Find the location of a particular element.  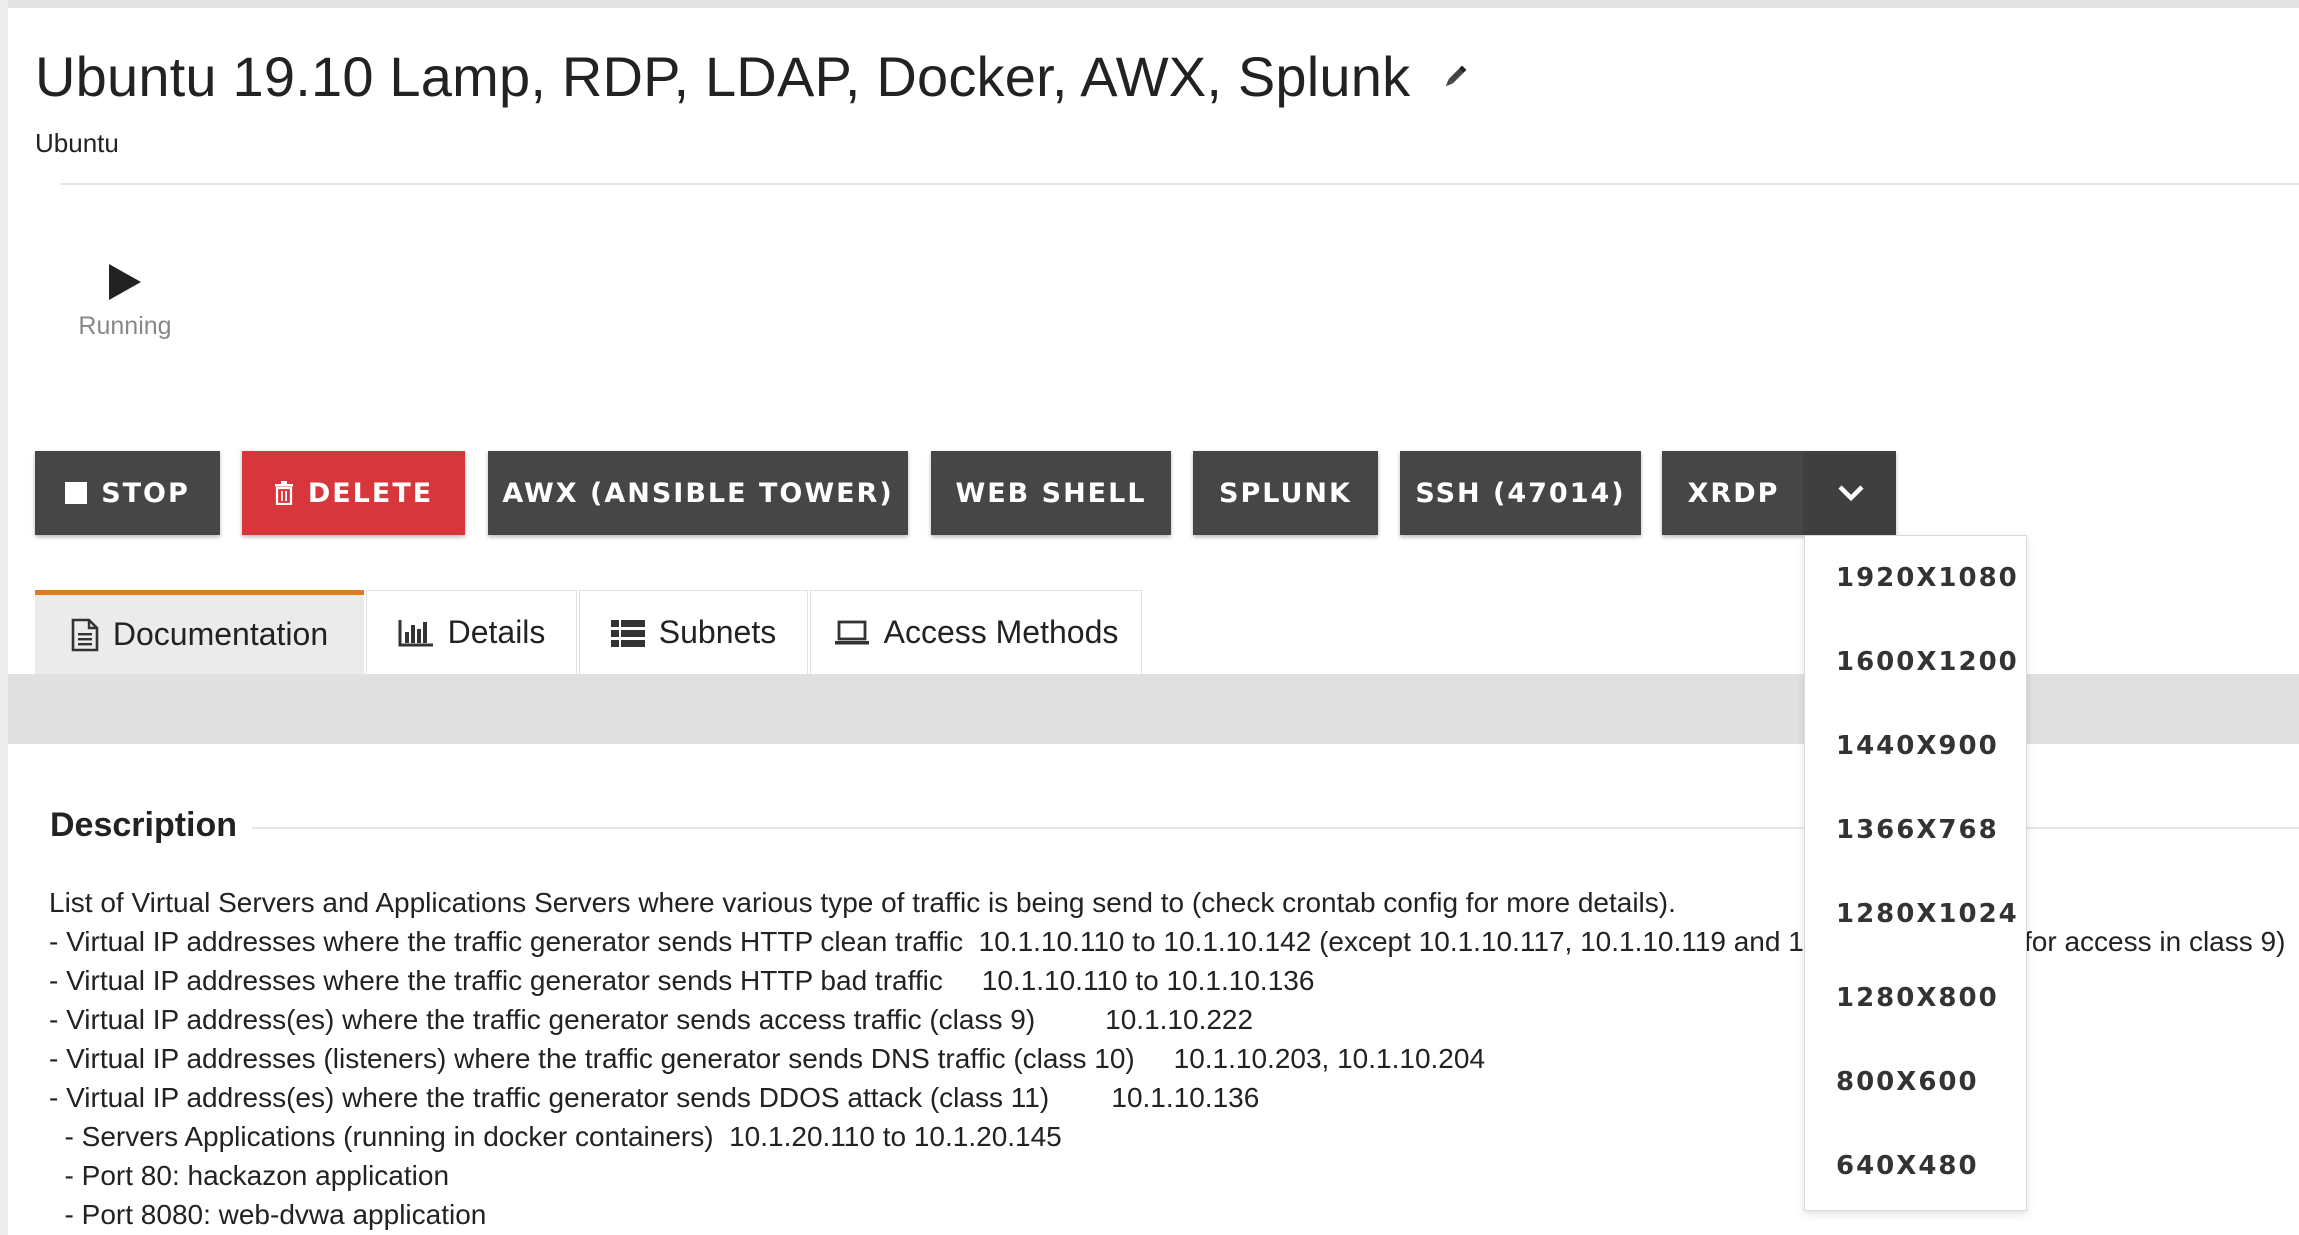

tab-label: Documentation is located at coordinates (220, 634).